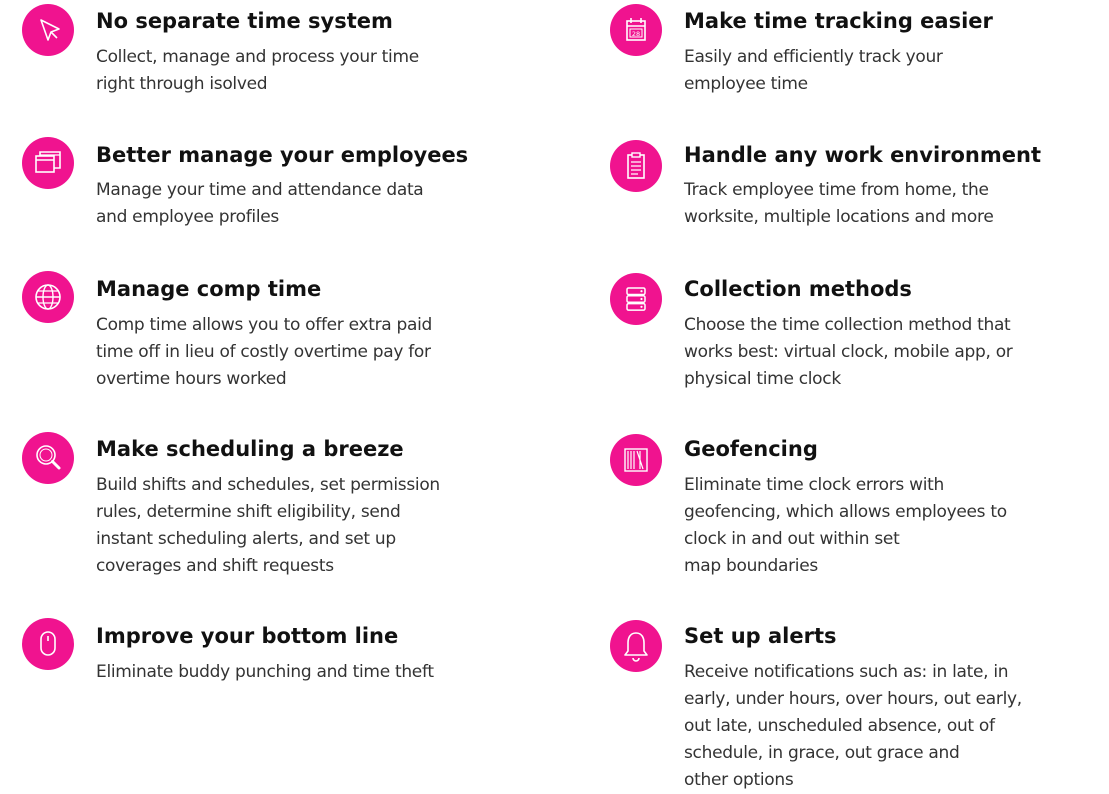 The height and width of the screenshot is (794, 1109). I want to click on feature-title: Geofencing, so click(751, 449).